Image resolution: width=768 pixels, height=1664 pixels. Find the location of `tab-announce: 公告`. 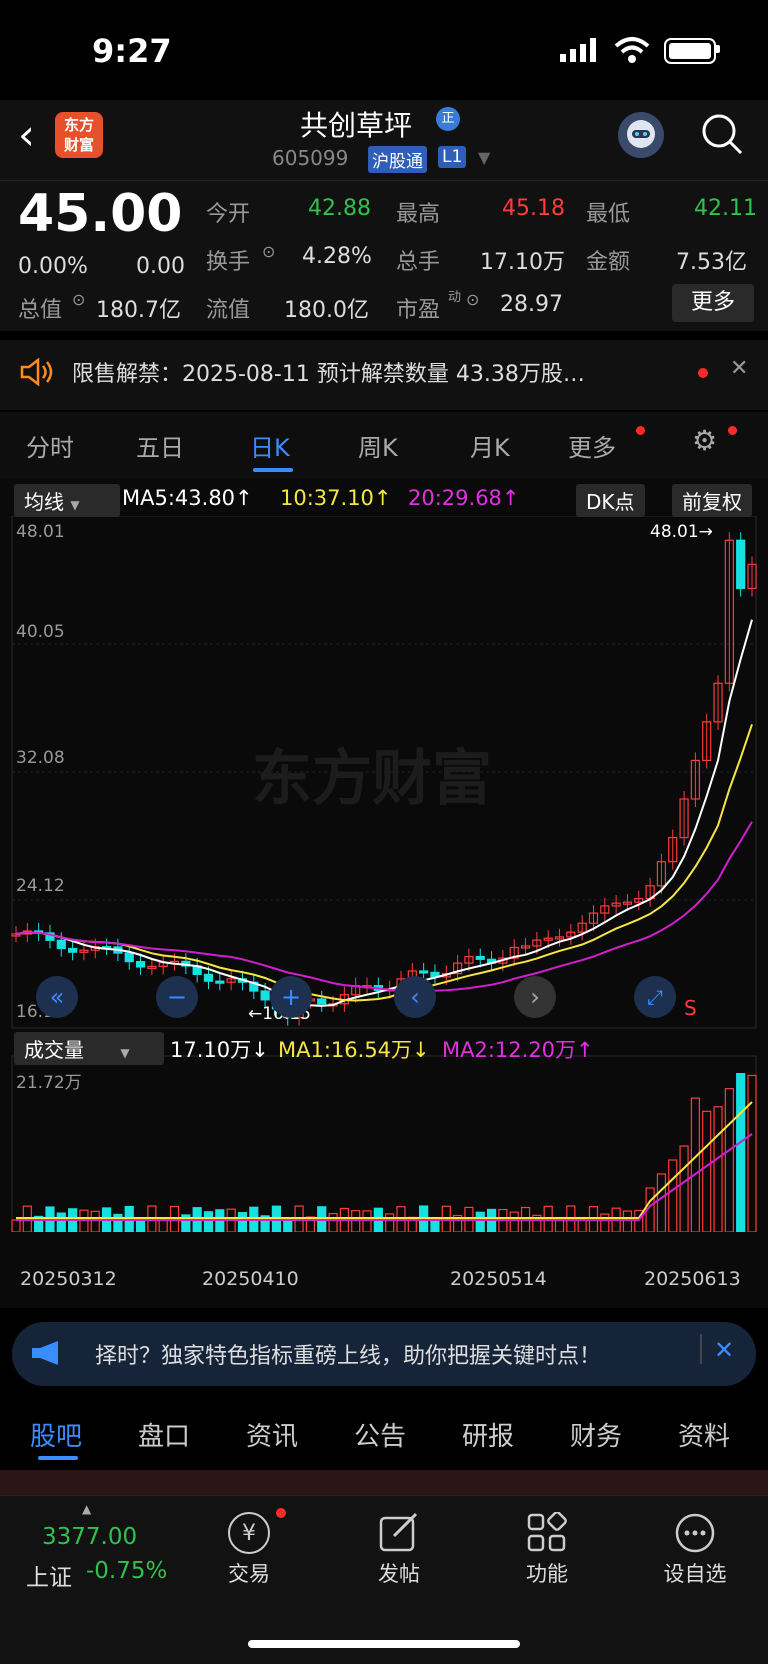

tab-announce: 公告 is located at coordinates (380, 1434).